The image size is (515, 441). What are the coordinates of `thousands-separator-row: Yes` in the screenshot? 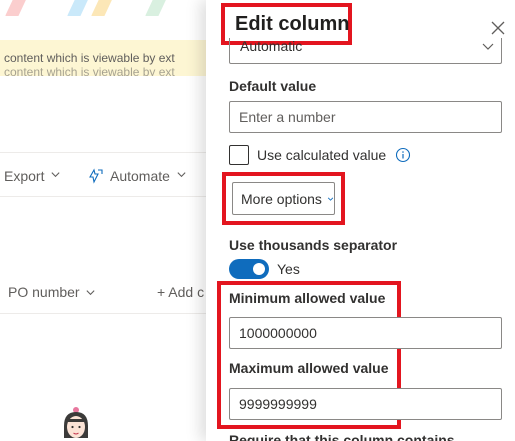 It's located at (264, 269).